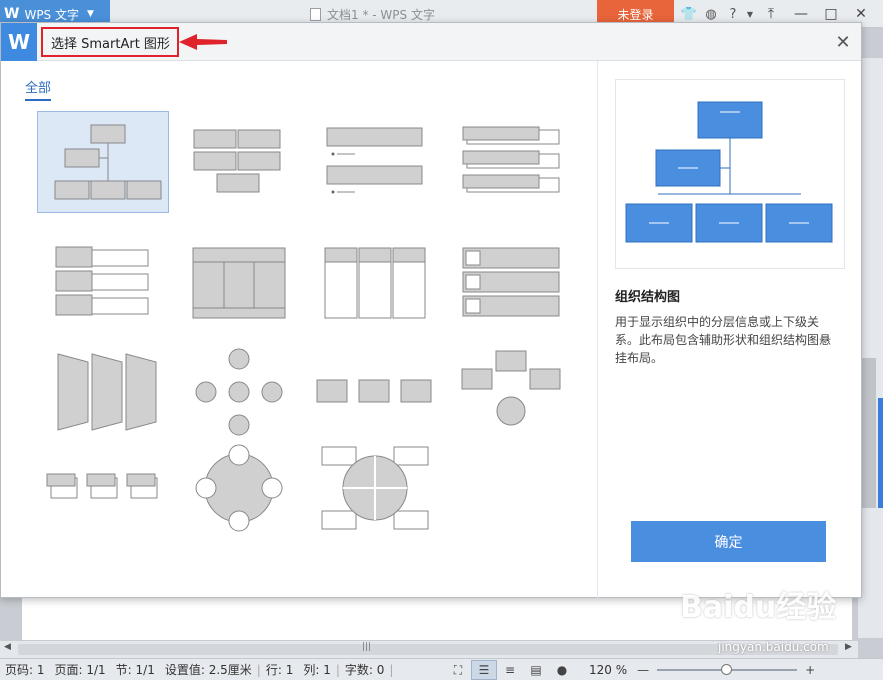 The height and width of the screenshot is (680, 883). I want to click on document-title: 文档1 * - WPS 文字, so click(372, 14).